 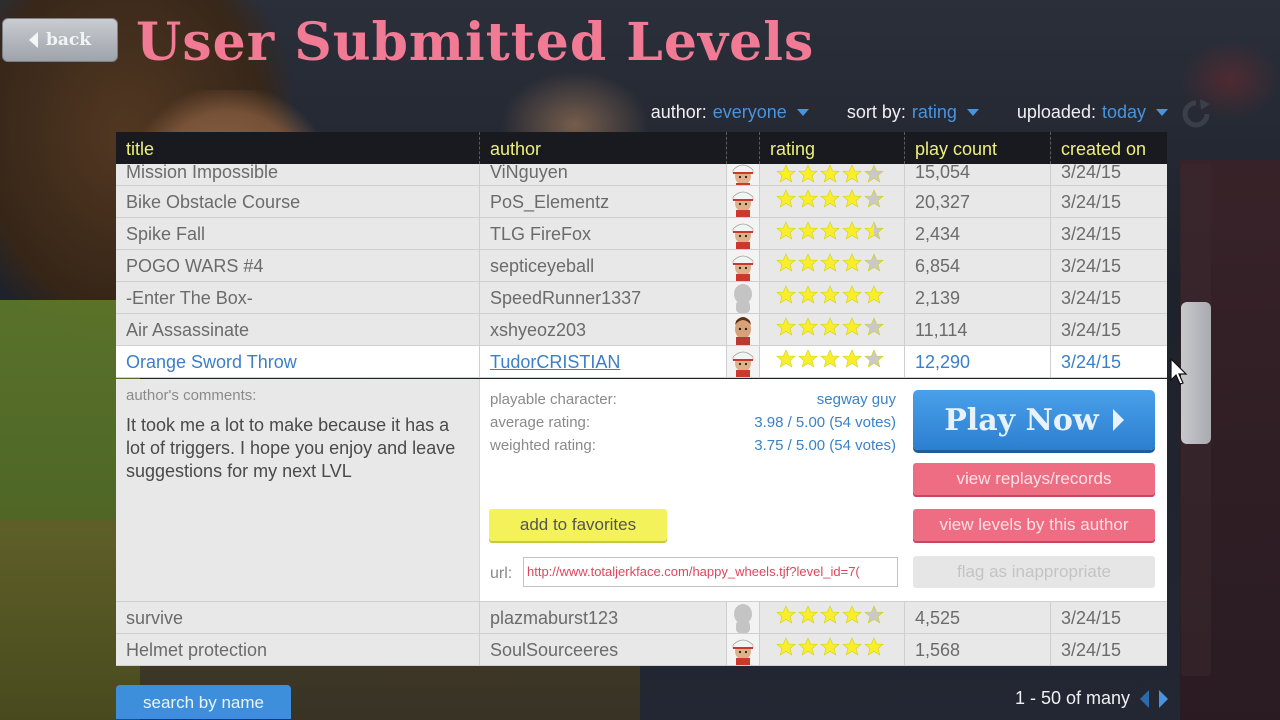 What do you see at coordinates (298, 297) in the screenshot?
I see `level-title: -Enter The Box-` at bounding box center [298, 297].